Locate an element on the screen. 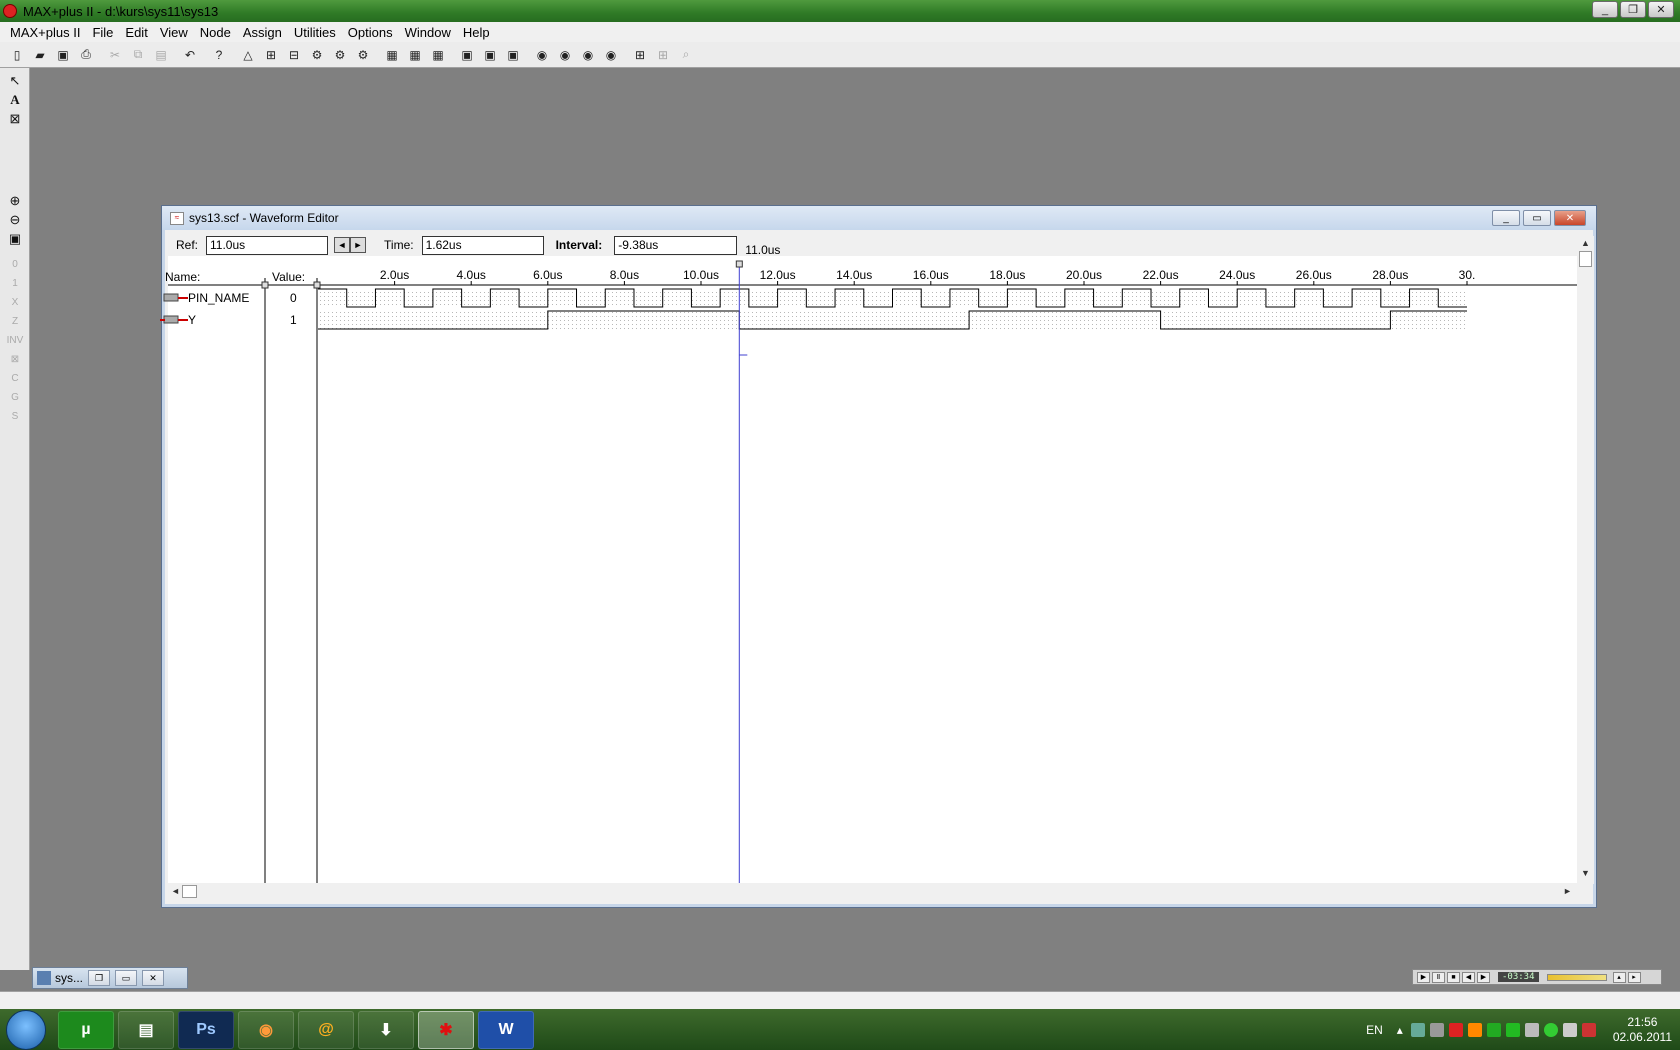 This screenshot has width=1680, height=1050. scroll-up-icon: ▲ is located at coordinates (1585, 243).